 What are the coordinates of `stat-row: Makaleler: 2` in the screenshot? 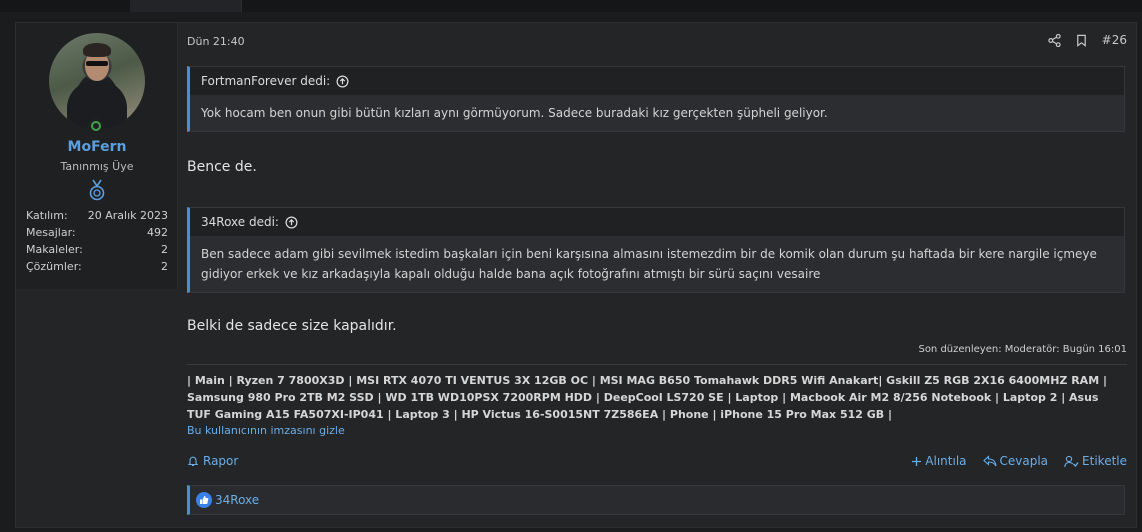 It's located at (97, 249).